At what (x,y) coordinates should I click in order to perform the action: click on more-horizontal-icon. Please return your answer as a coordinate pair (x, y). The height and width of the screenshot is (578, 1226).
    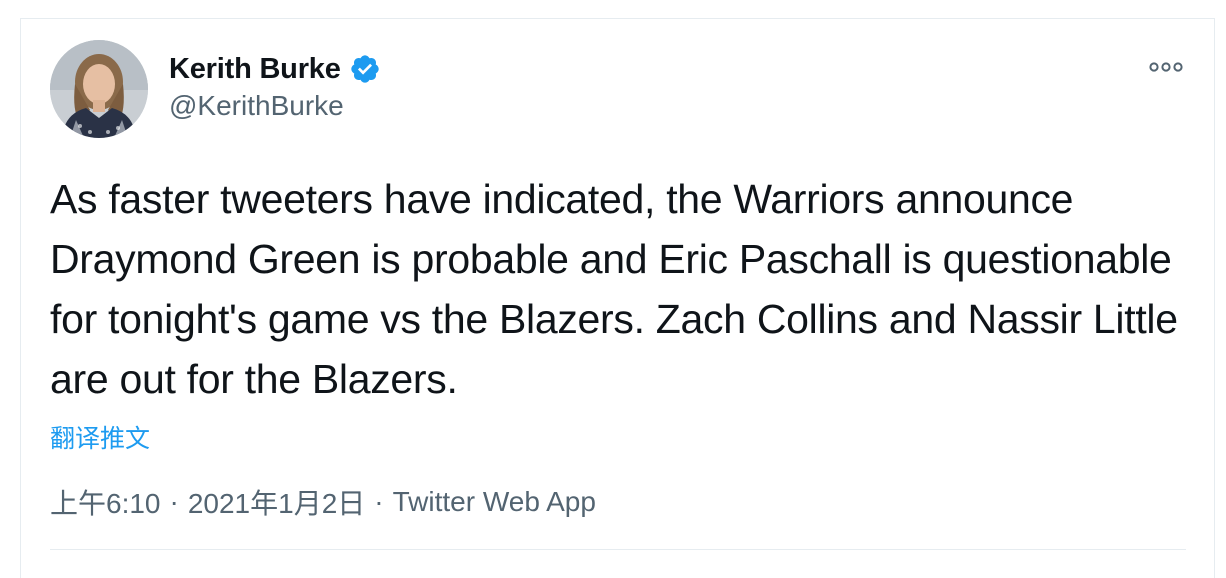
    Looking at the image, I should click on (1166, 67).